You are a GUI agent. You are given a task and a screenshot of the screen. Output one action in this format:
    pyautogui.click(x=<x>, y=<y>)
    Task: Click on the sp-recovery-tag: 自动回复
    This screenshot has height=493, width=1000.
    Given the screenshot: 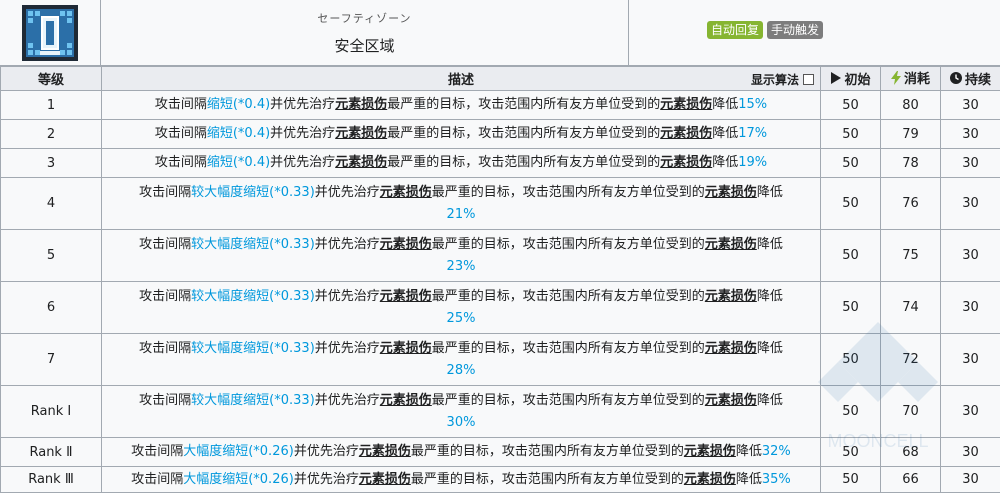 What is the action you would take?
    pyautogui.click(x=735, y=30)
    